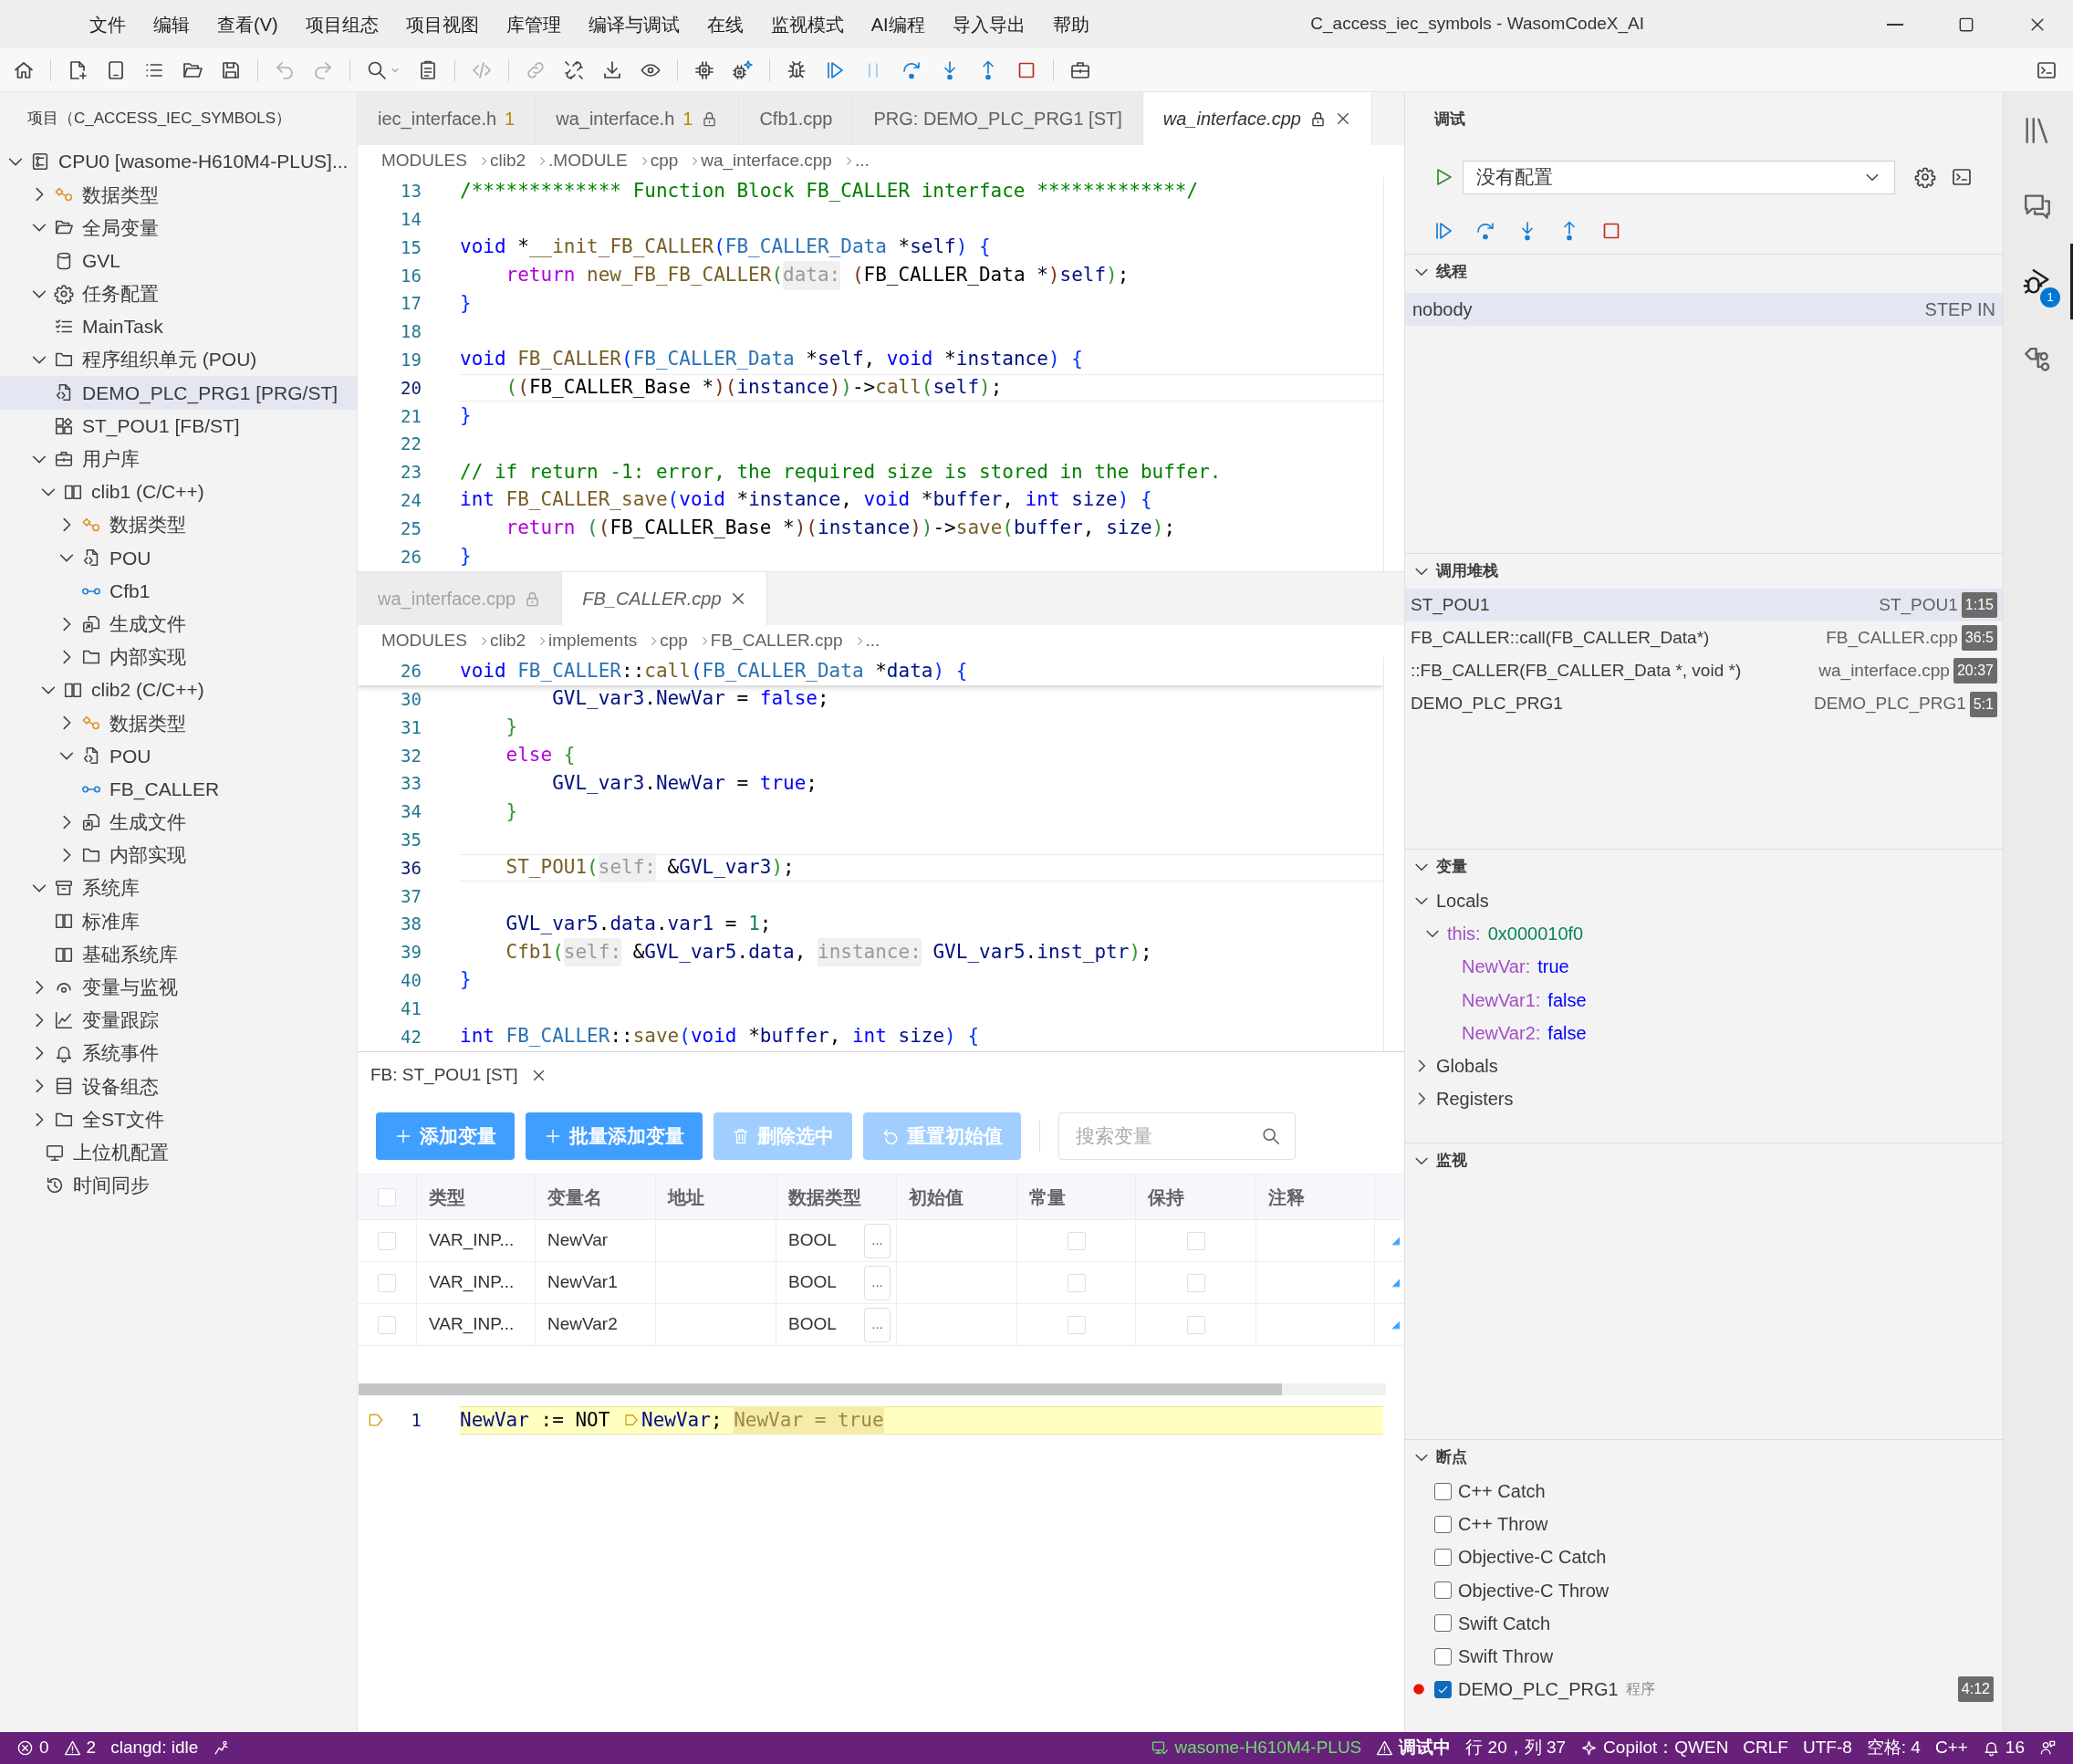 Image resolution: width=2073 pixels, height=1764 pixels. I want to click on menu-item: 在线, so click(724, 24).